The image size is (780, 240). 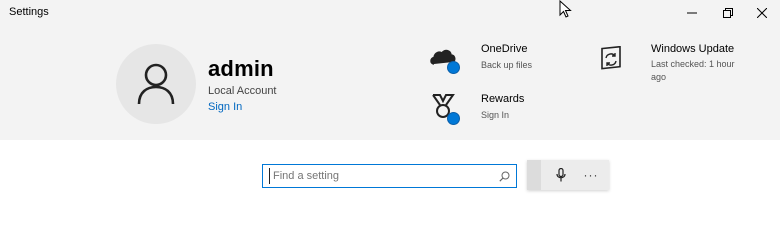 I want to click on mouse-pointer-icon, so click(x=565, y=9).